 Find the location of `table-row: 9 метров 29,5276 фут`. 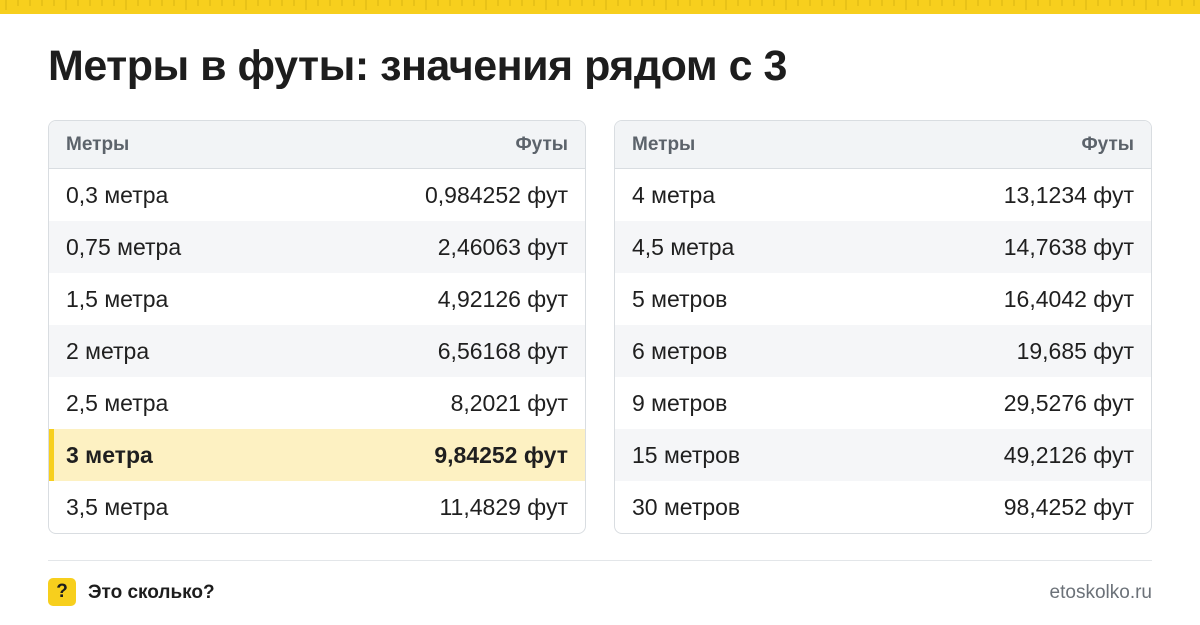

table-row: 9 метров 29,5276 фут is located at coordinates (883, 403).